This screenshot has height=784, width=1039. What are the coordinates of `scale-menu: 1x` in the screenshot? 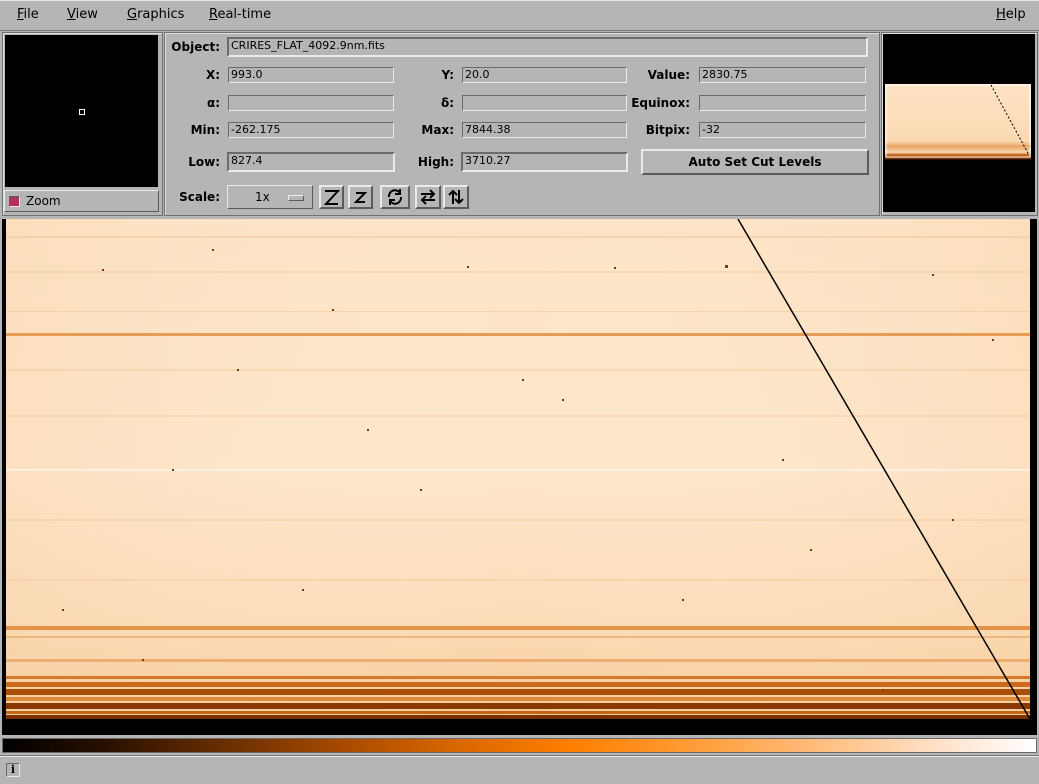 It's located at (270, 197).